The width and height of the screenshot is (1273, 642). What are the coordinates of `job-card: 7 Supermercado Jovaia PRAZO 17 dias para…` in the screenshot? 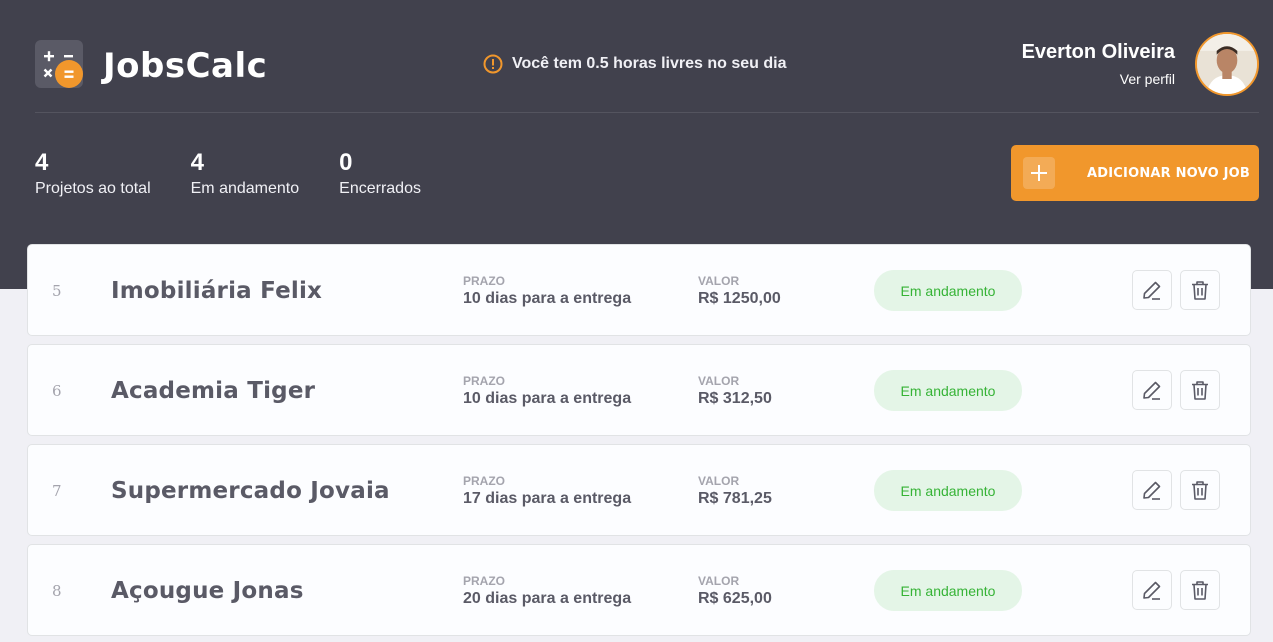 It's located at (639, 490).